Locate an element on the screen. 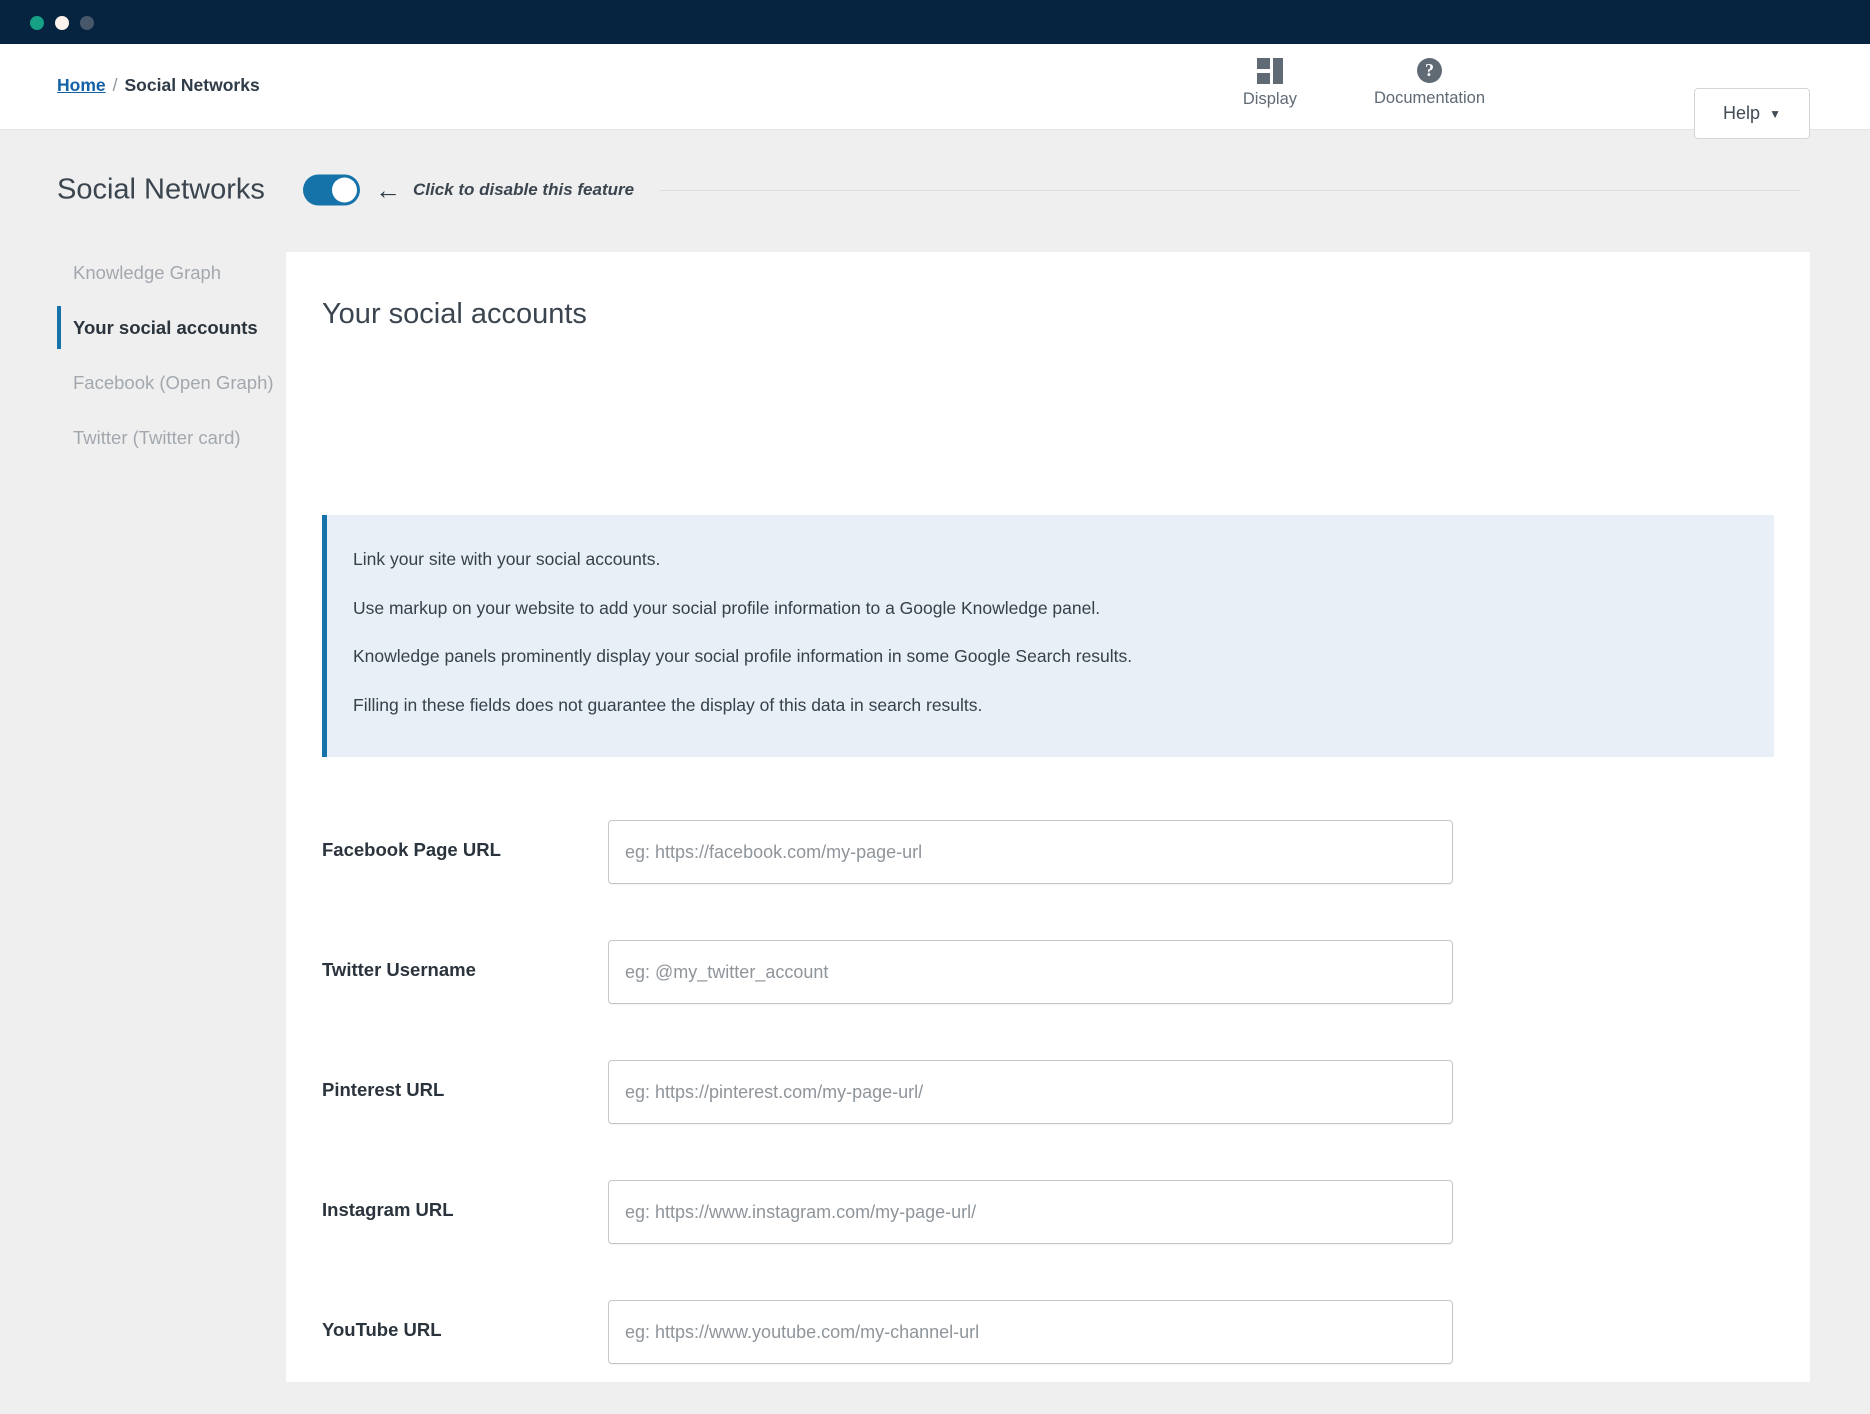  help-dropdown-button: Help ▼ is located at coordinates (1752, 113).